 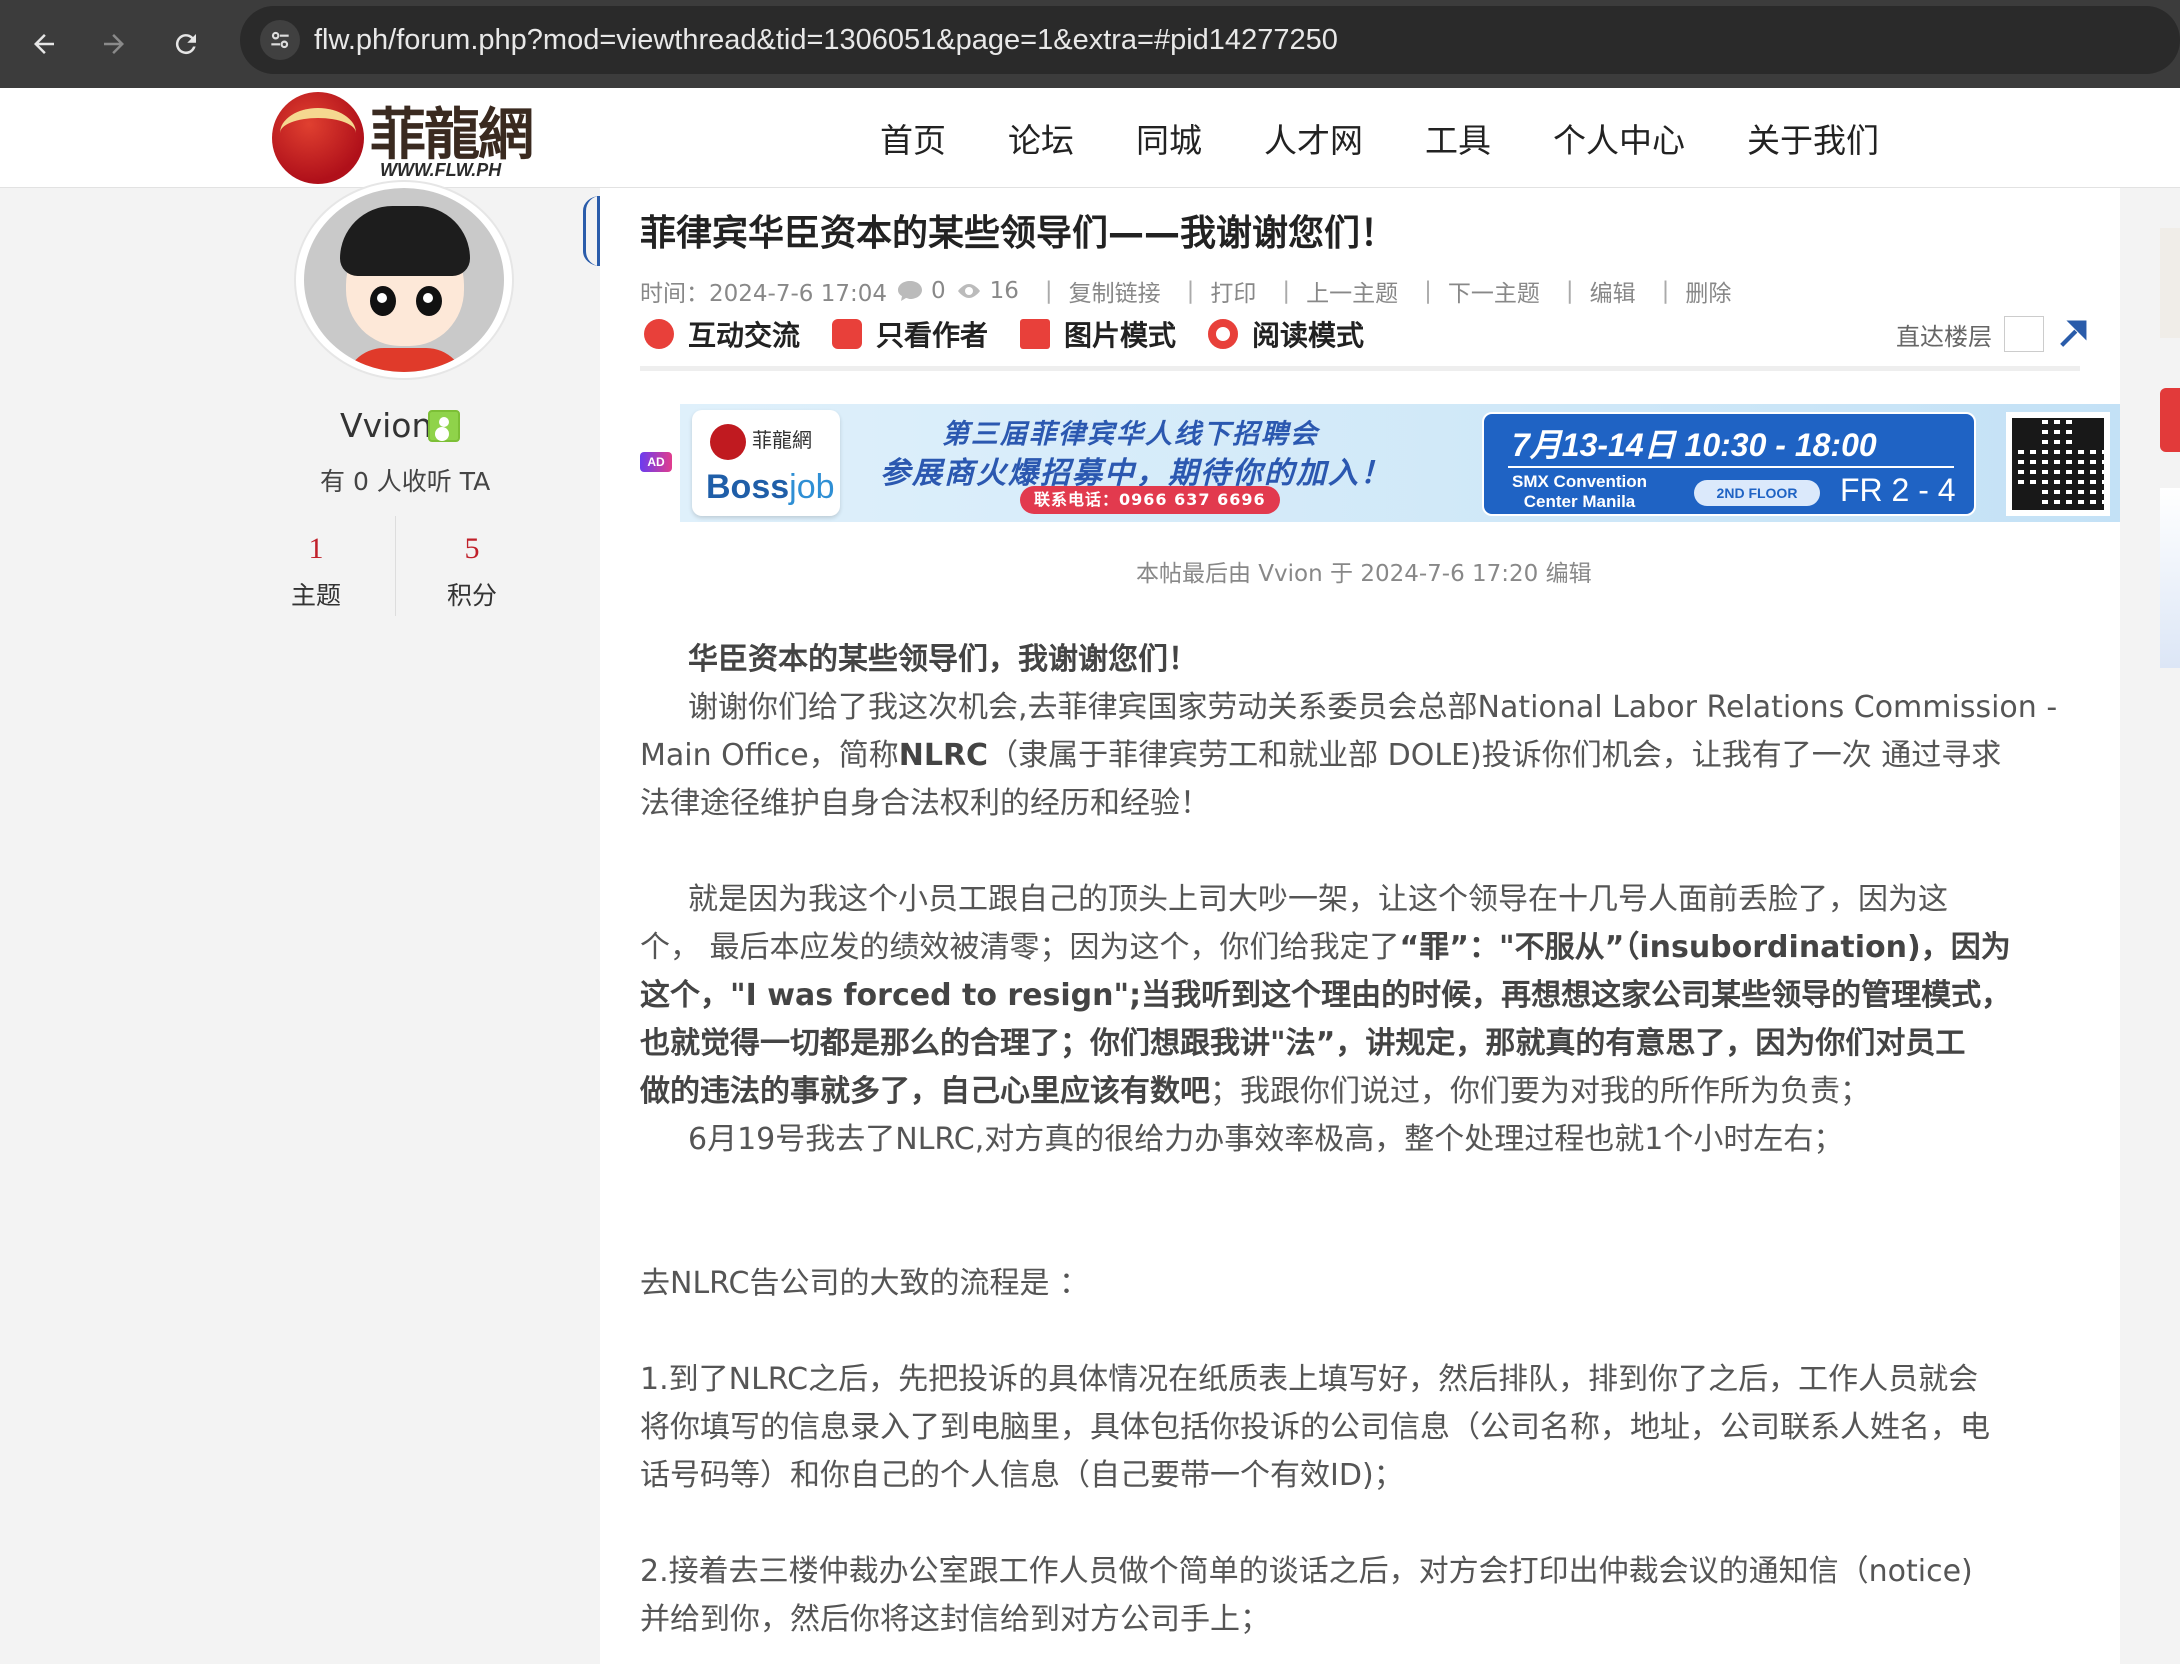 What do you see at coordinates (1580, 481) in the screenshot?
I see `ad-venue-1: SMX Convention` at bounding box center [1580, 481].